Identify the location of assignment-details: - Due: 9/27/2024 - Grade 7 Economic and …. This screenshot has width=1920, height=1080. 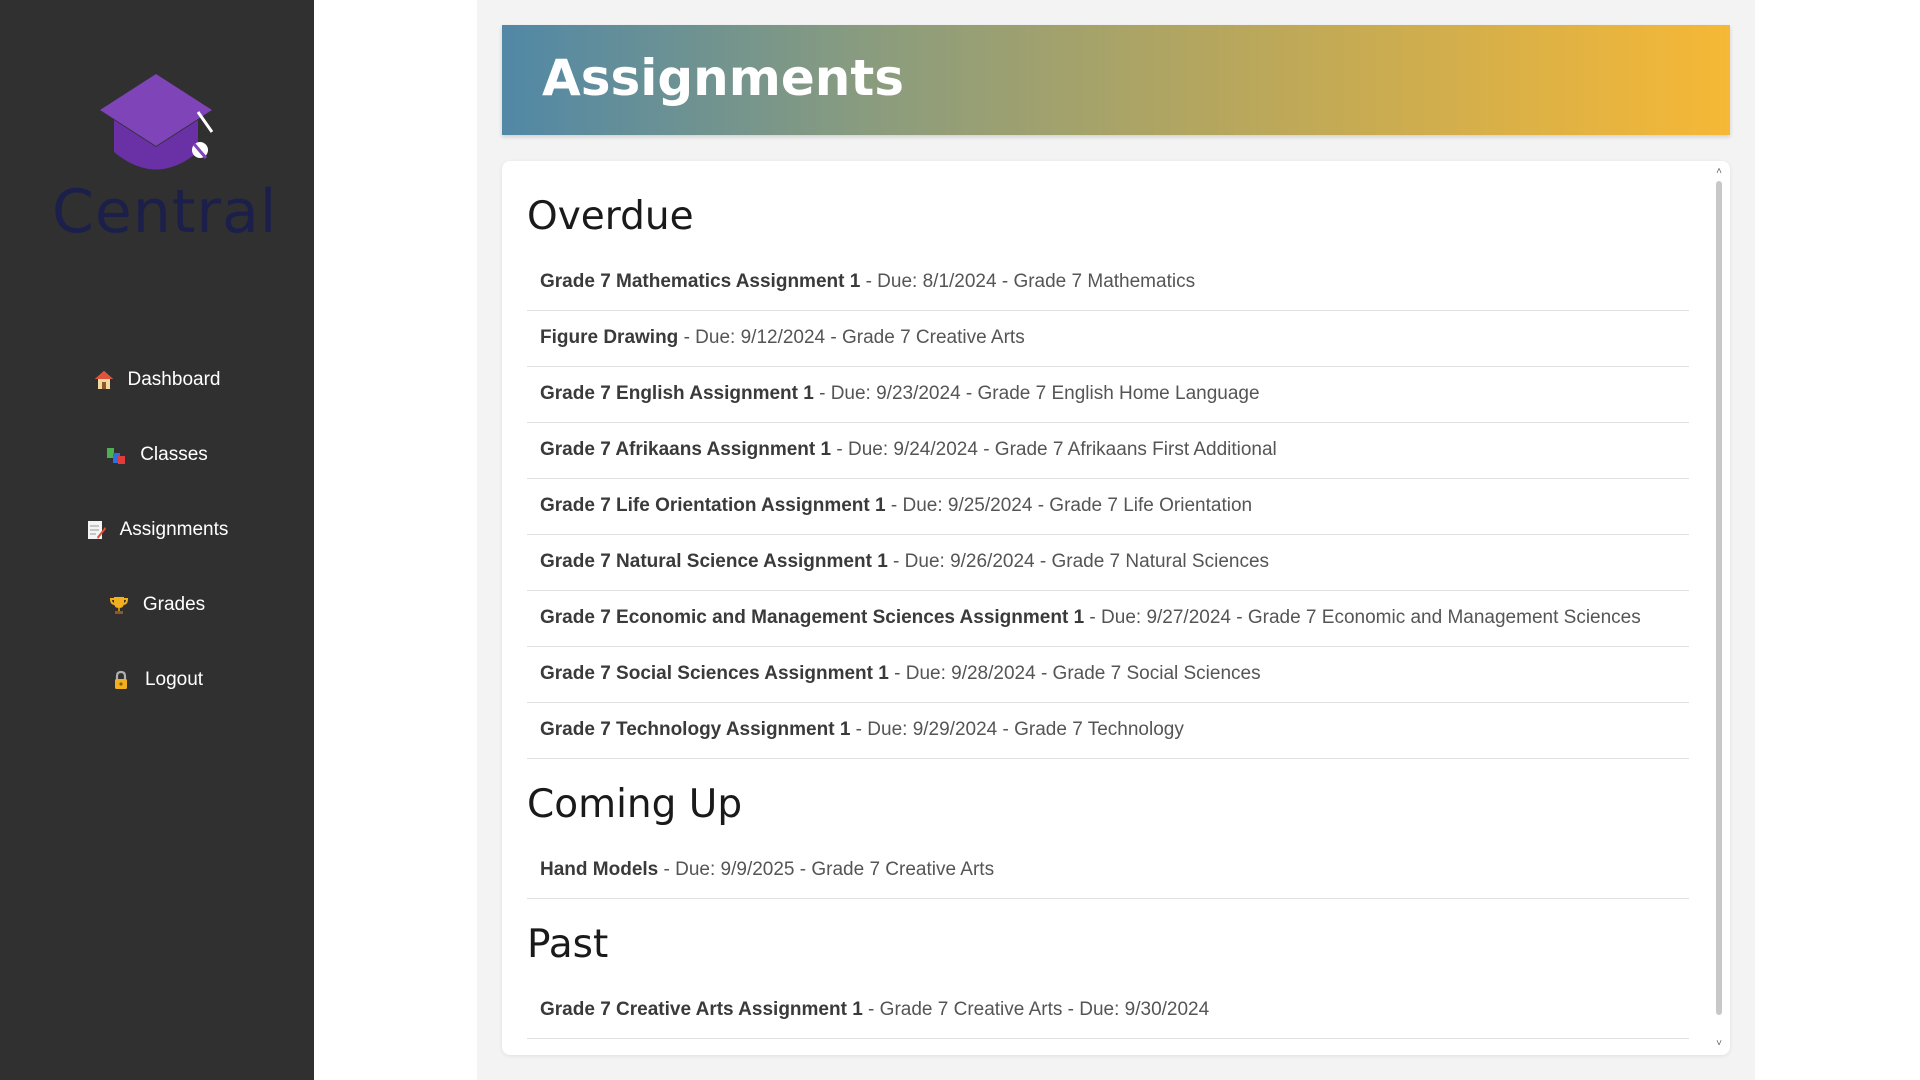
(1362, 617).